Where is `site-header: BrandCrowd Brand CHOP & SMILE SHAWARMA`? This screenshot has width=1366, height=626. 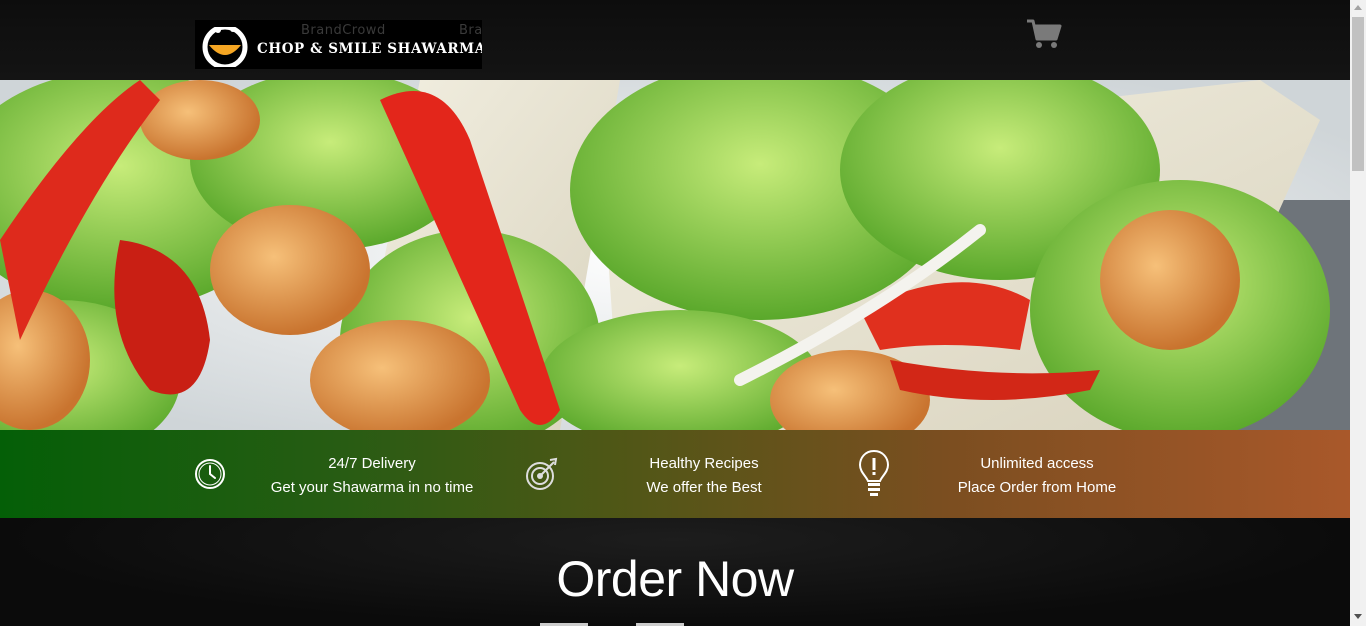
site-header: BrandCrowd Brand CHOP & SMILE SHAWARMA is located at coordinates (675, 40).